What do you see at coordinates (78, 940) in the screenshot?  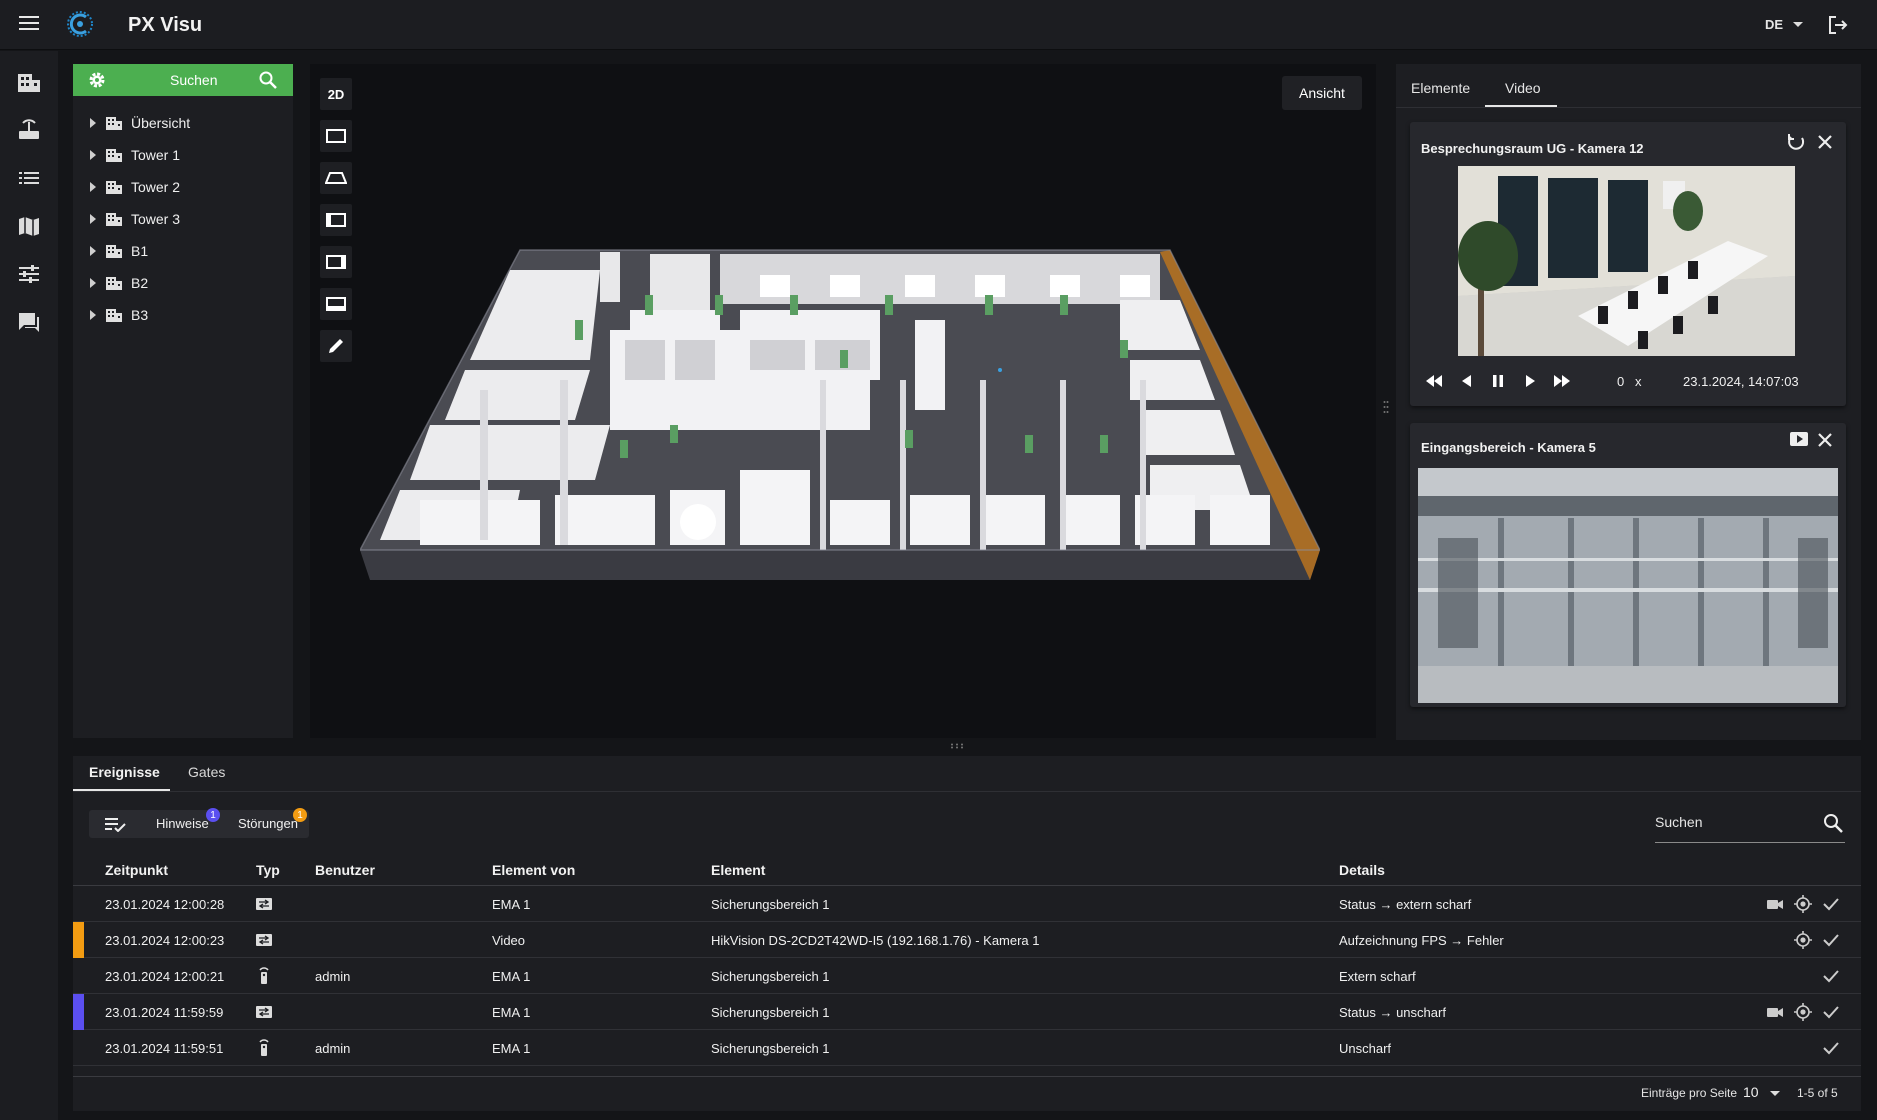 I see `row-status-accent` at bounding box center [78, 940].